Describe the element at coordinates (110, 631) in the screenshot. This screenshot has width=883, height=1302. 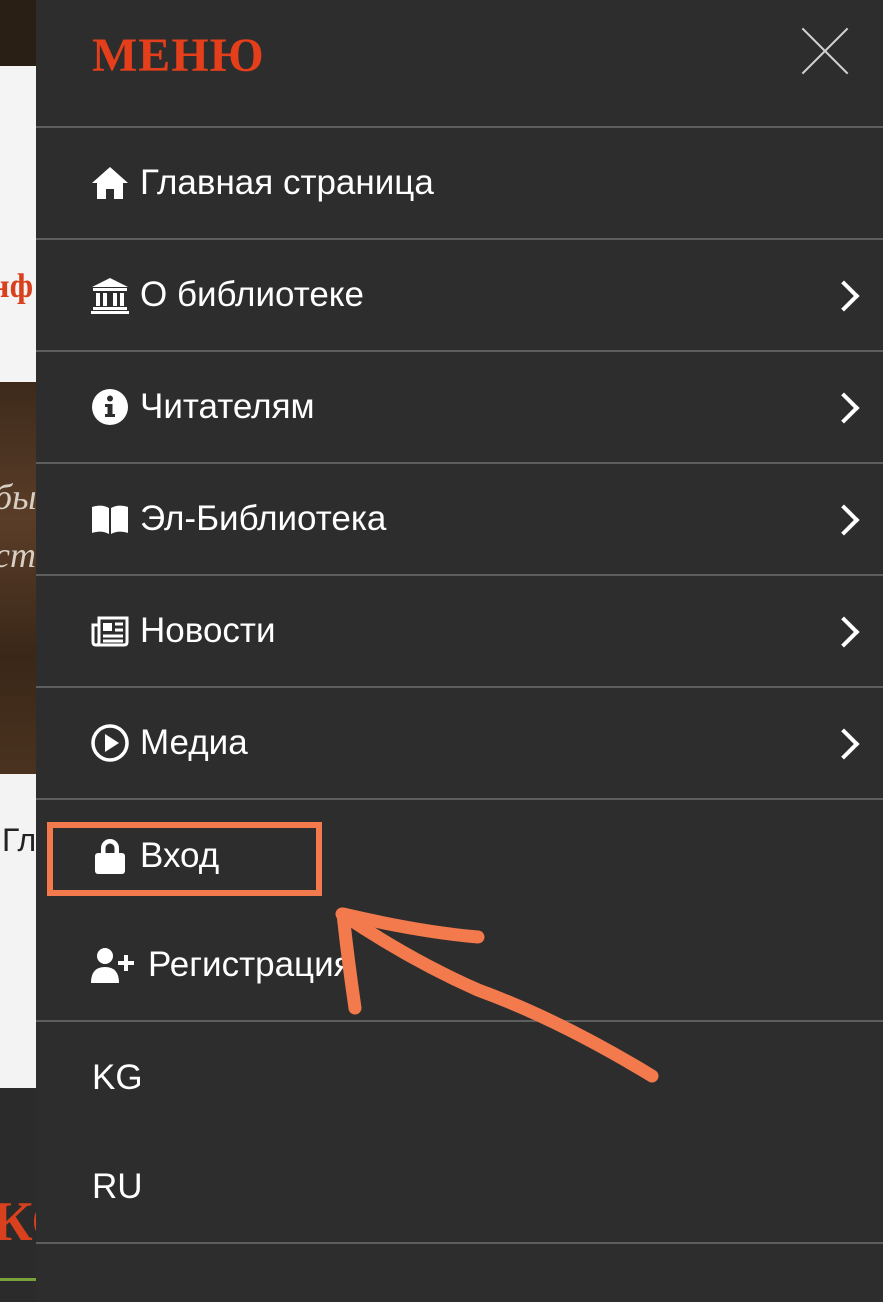
I see `newspaper-icon` at that location.